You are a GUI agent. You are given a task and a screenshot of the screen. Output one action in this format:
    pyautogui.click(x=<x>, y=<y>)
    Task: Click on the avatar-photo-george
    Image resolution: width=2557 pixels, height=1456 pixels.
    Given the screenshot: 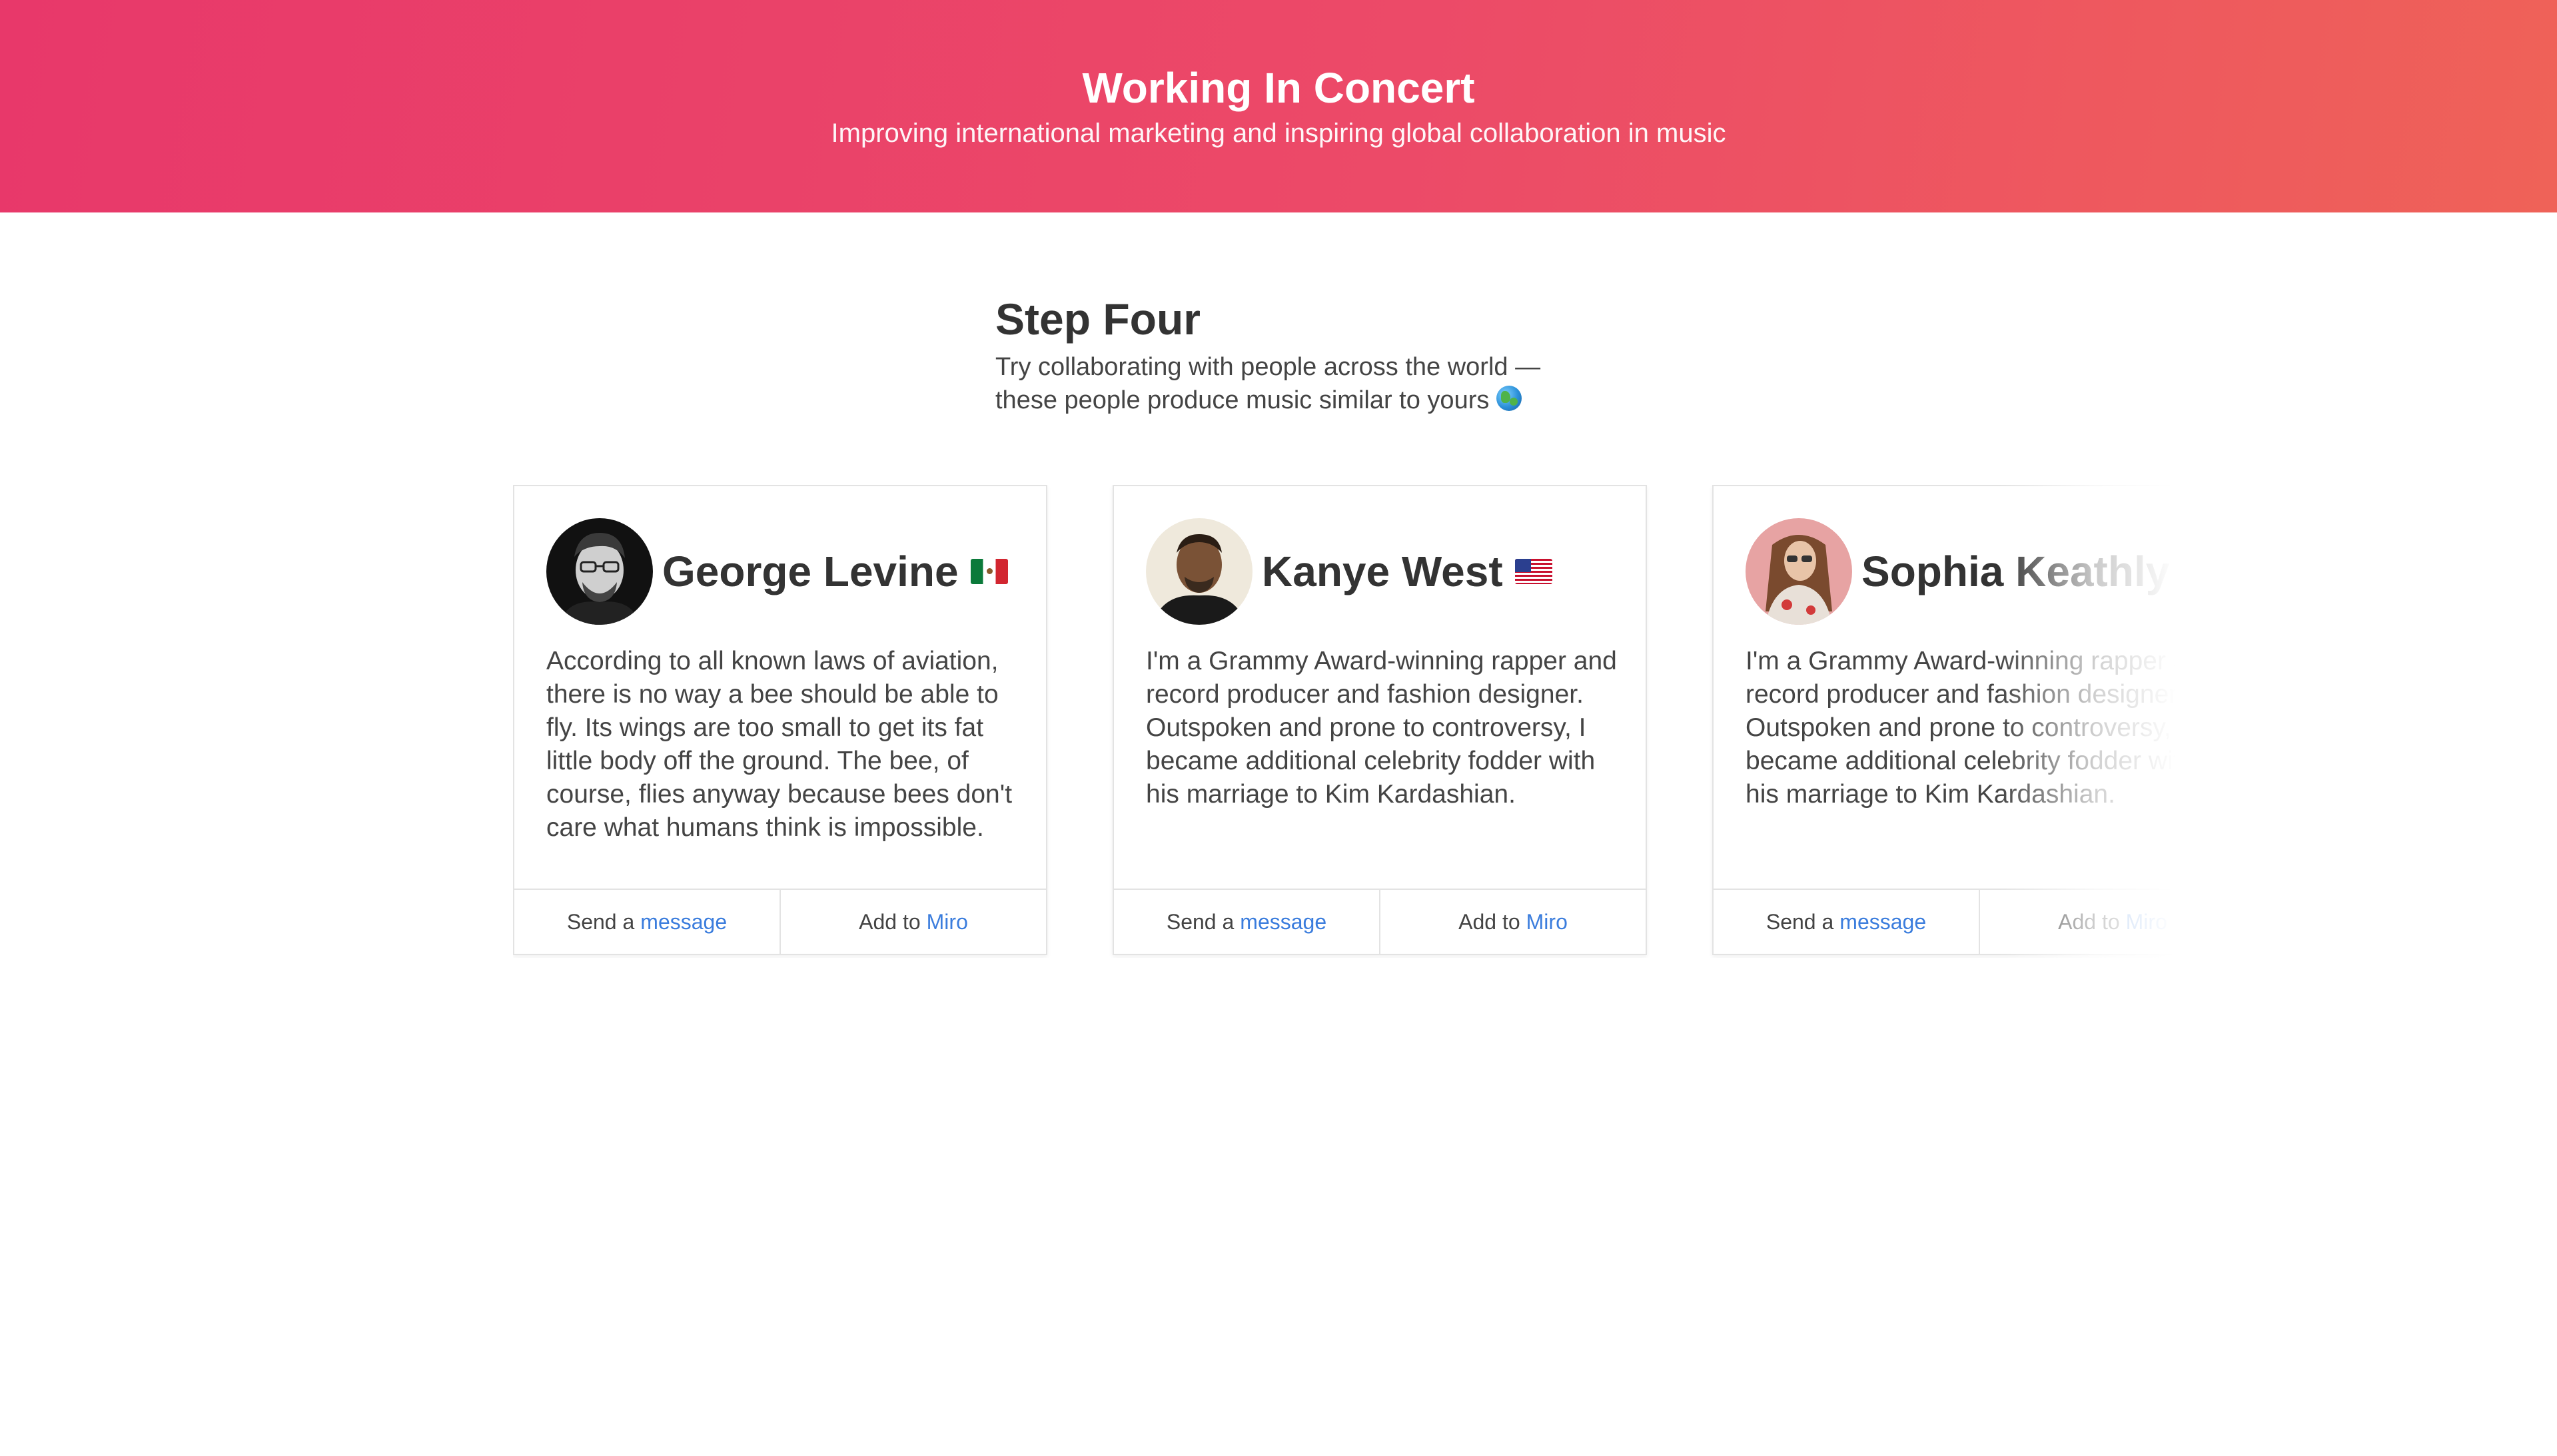 What is the action you would take?
    pyautogui.click(x=599, y=571)
    